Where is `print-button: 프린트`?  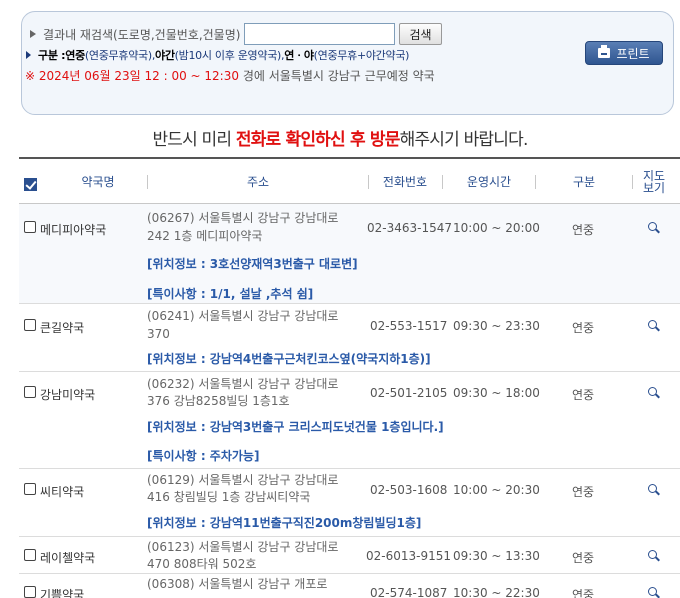 print-button: 프린트 is located at coordinates (624, 53).